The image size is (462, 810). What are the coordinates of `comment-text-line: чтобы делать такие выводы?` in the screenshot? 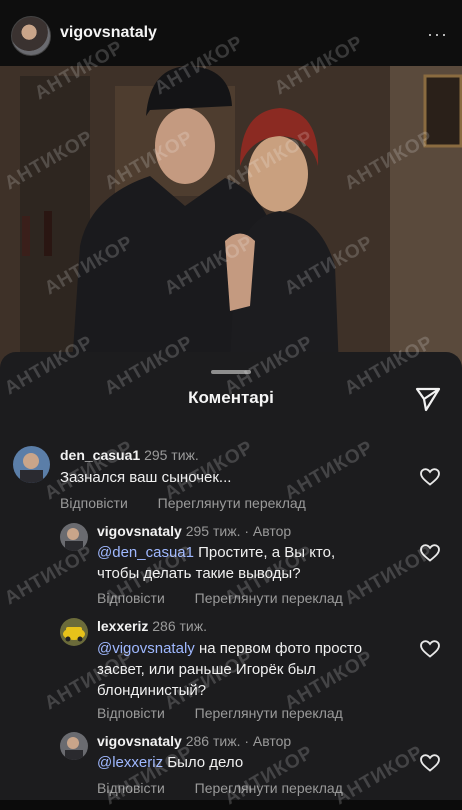 It's located at (199, 573).